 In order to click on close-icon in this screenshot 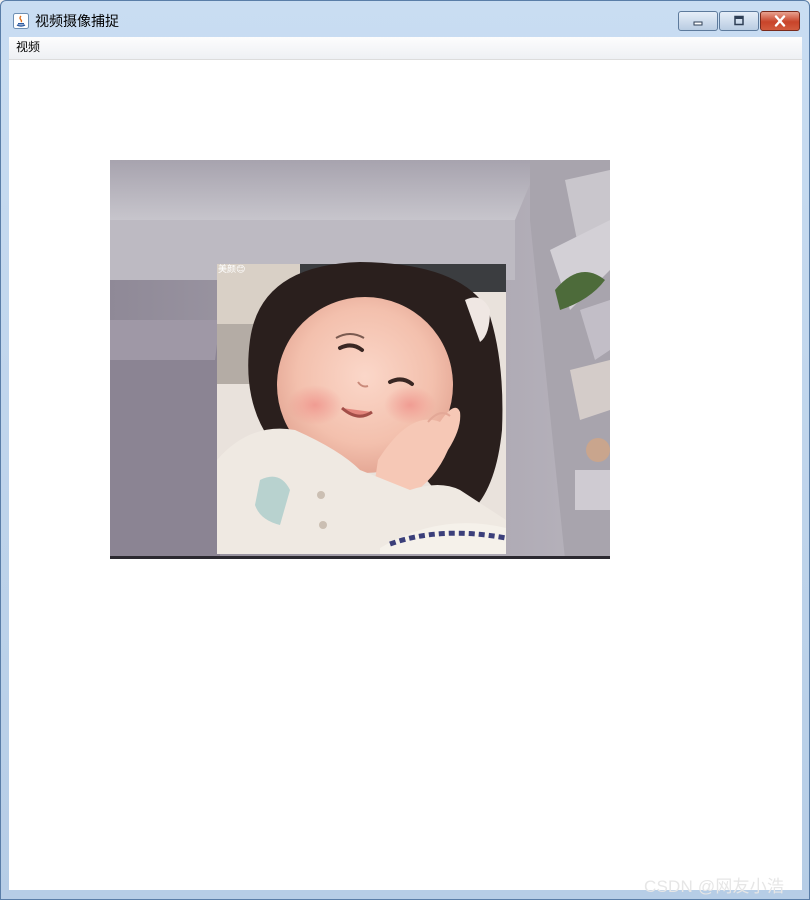, I will do `click(780, 21)`.